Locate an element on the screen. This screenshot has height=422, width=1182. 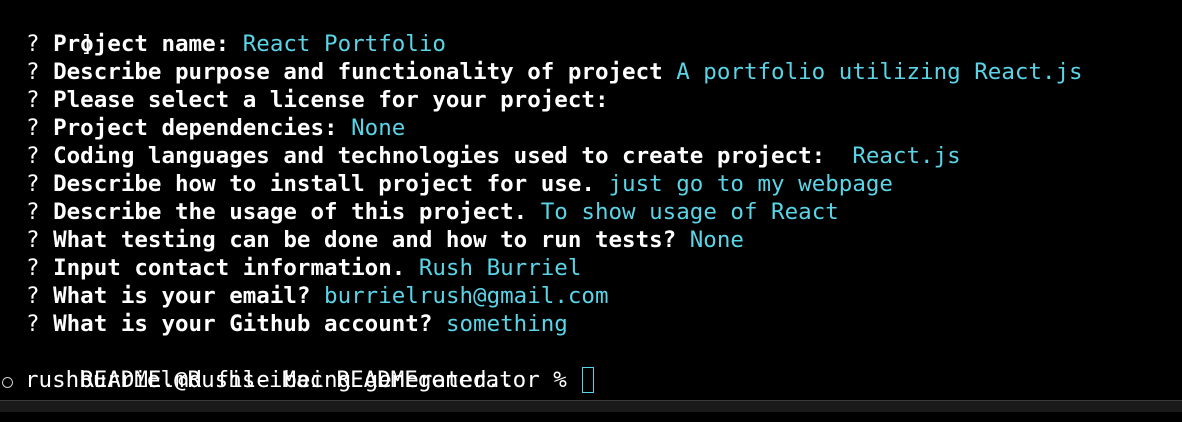
text-cursor is located at coordinates (588, 380).